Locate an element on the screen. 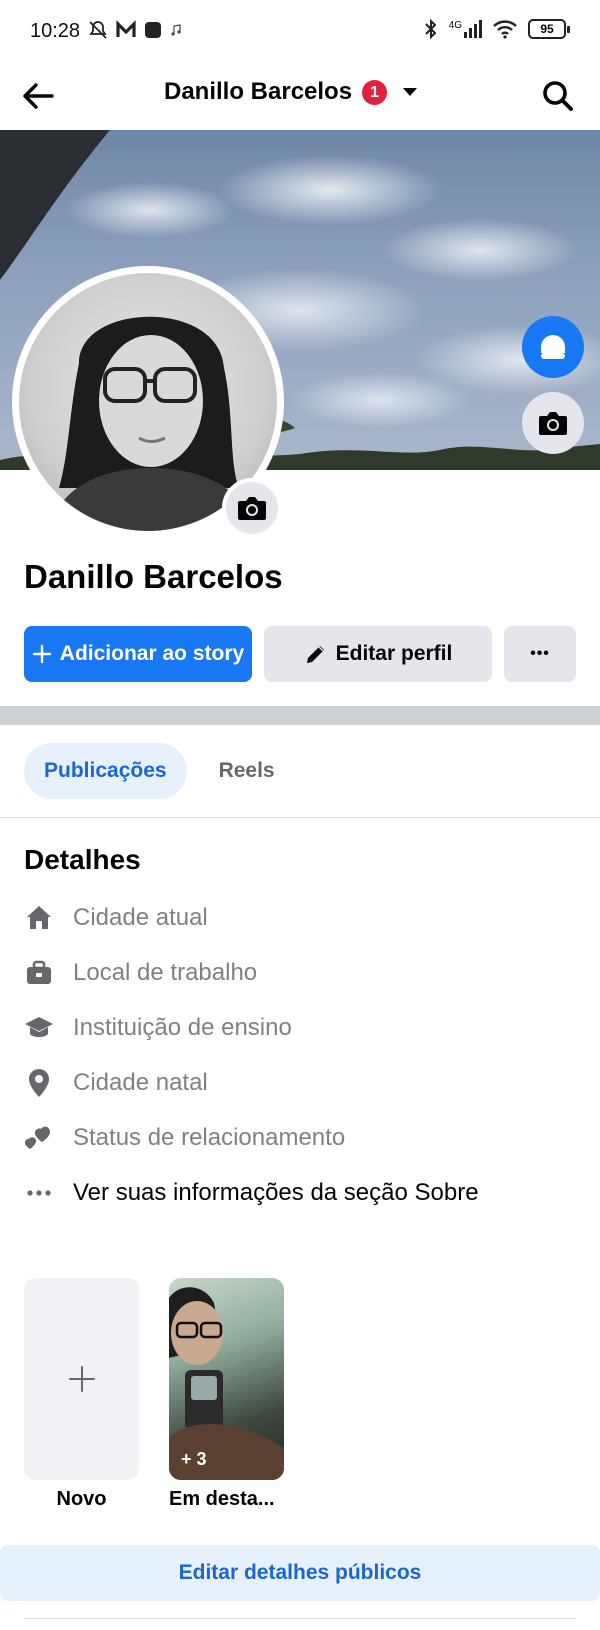 The height and width of the screenshot is (1630, 600). bell-off-icon is located at coordinates (98, 30).